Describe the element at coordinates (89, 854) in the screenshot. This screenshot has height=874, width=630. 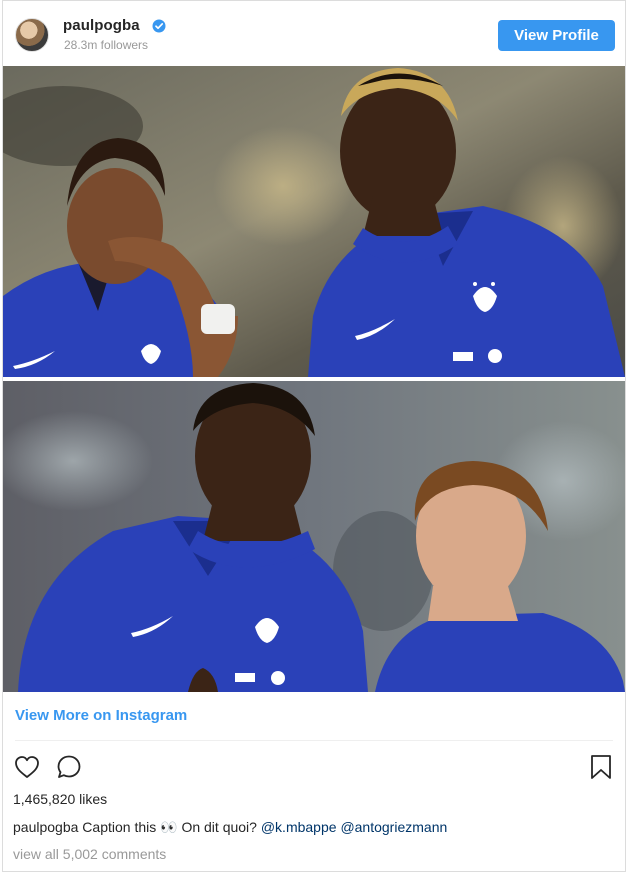
I see `view-all-comments-link: view all 5,002 comments` at that location.